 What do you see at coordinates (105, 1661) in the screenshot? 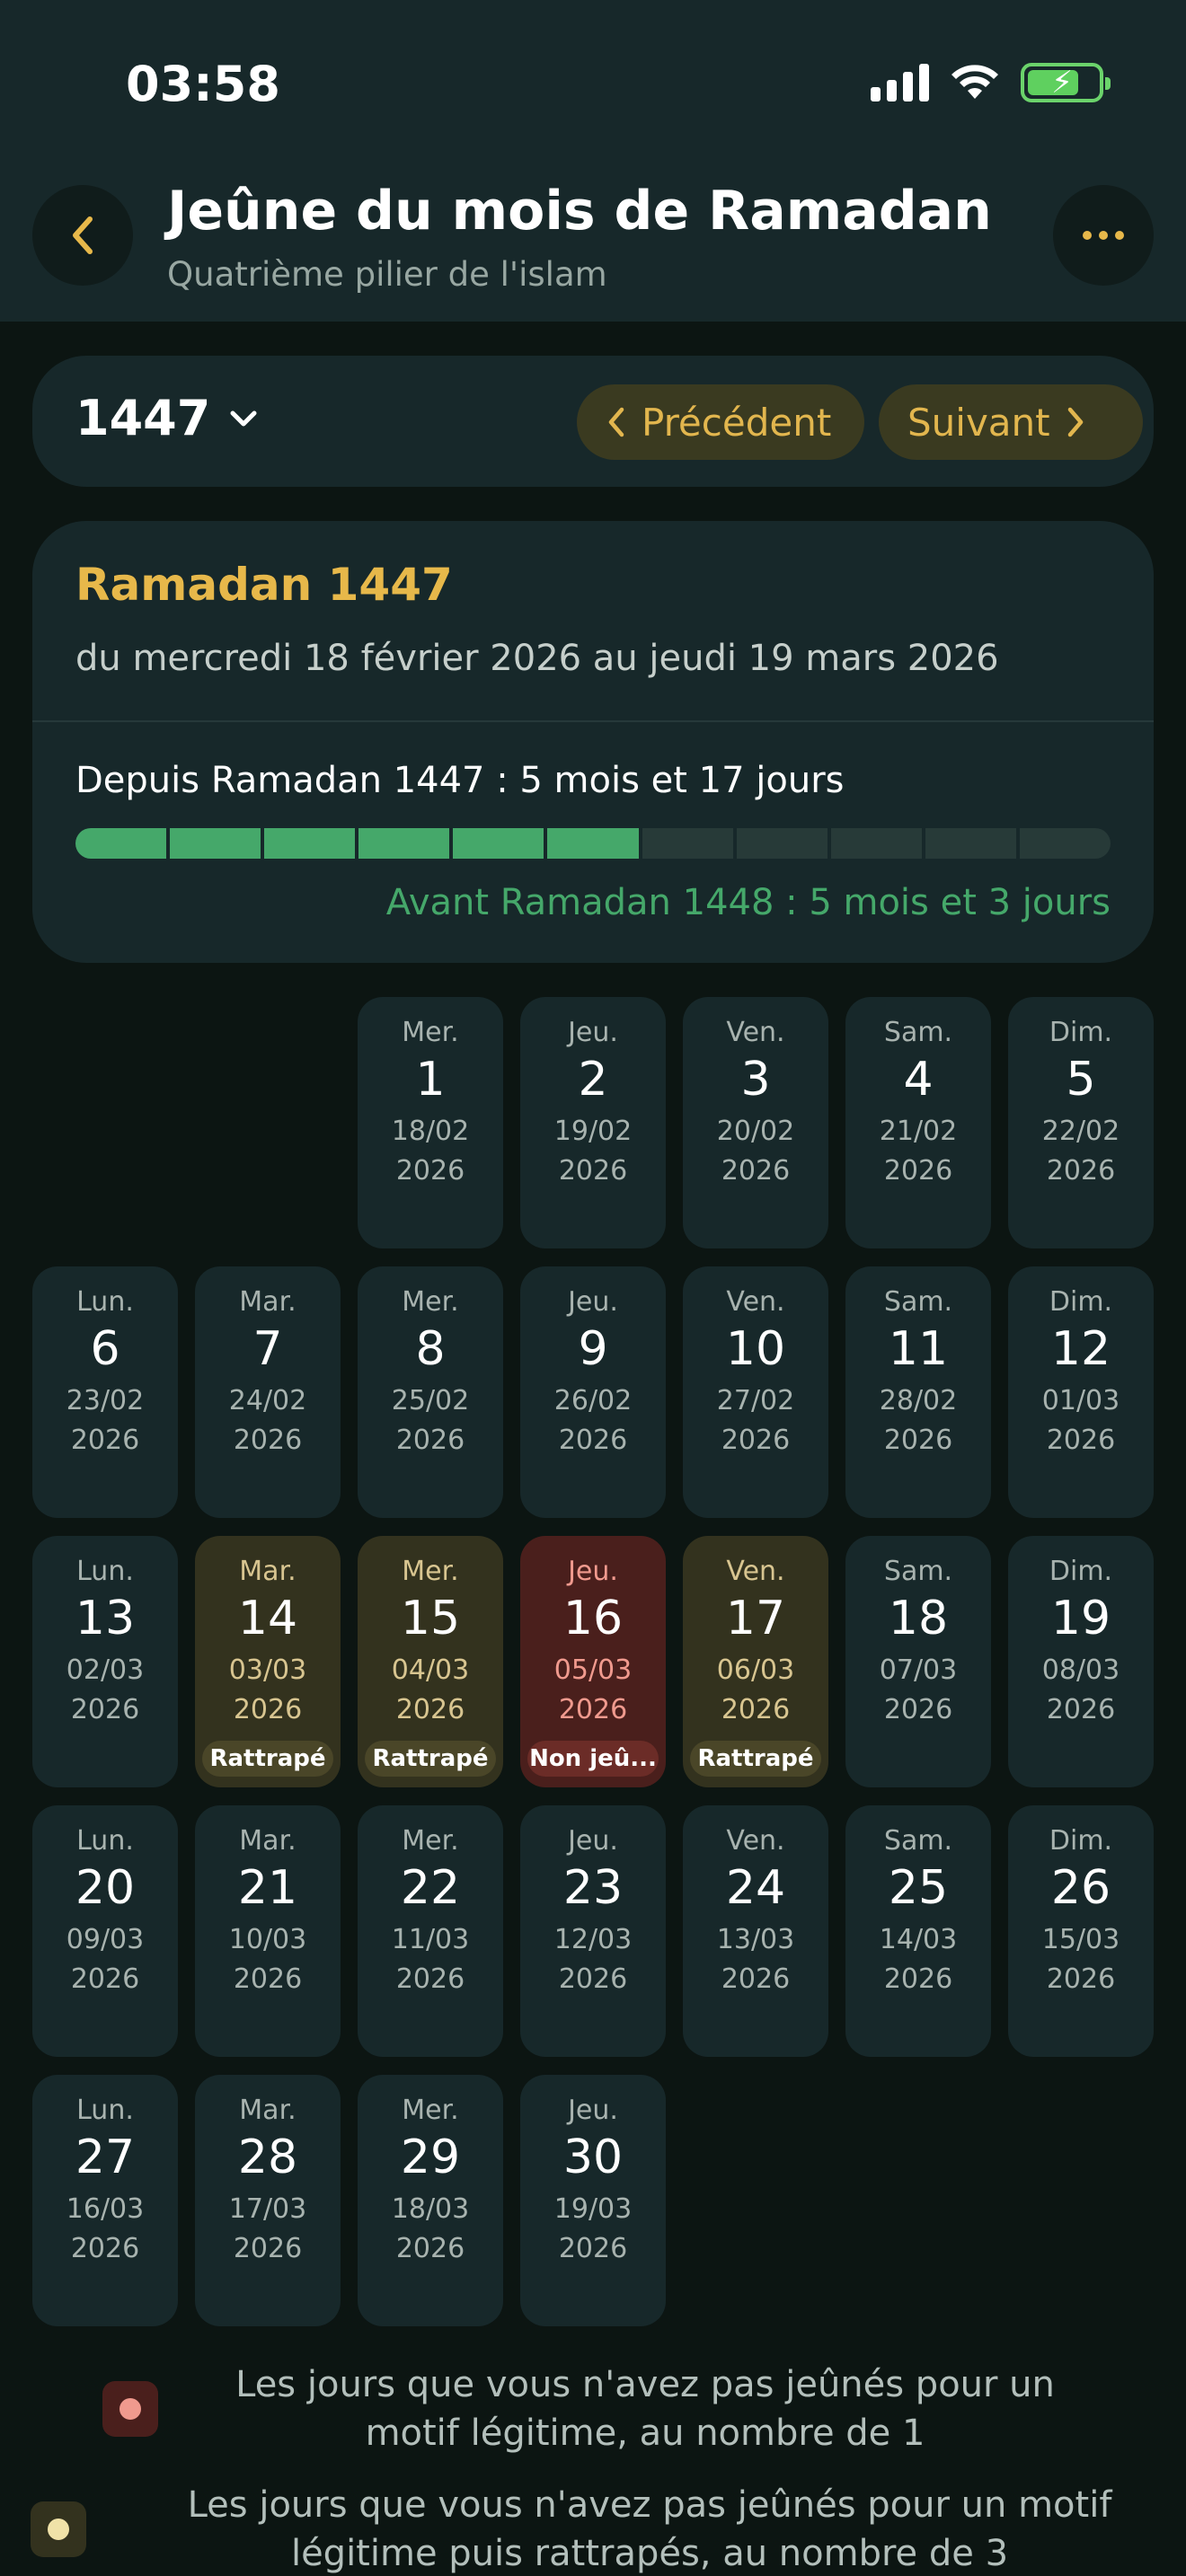
I see `day-cell: Lun. 13 02/03 2026` at bounding box center [105, 1661].